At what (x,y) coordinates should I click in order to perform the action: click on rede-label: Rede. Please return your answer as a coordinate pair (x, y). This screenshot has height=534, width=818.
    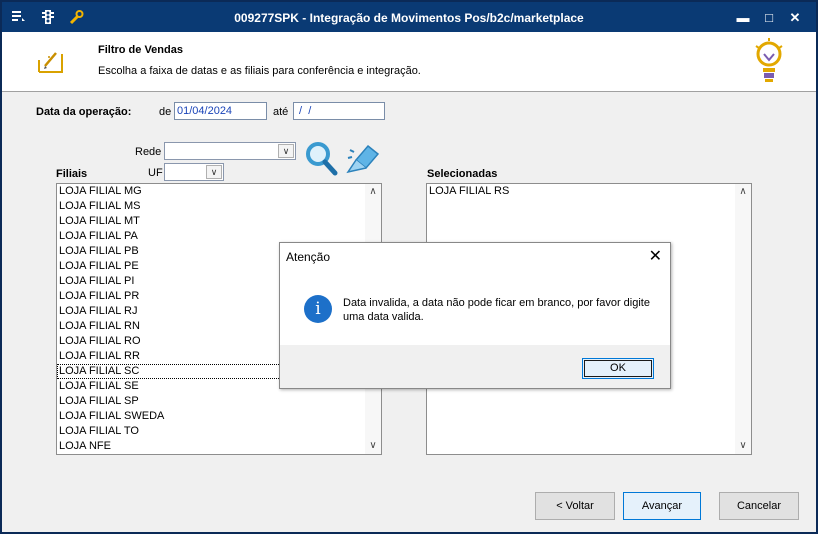
    Looking at the image, I should click on (148, 152).